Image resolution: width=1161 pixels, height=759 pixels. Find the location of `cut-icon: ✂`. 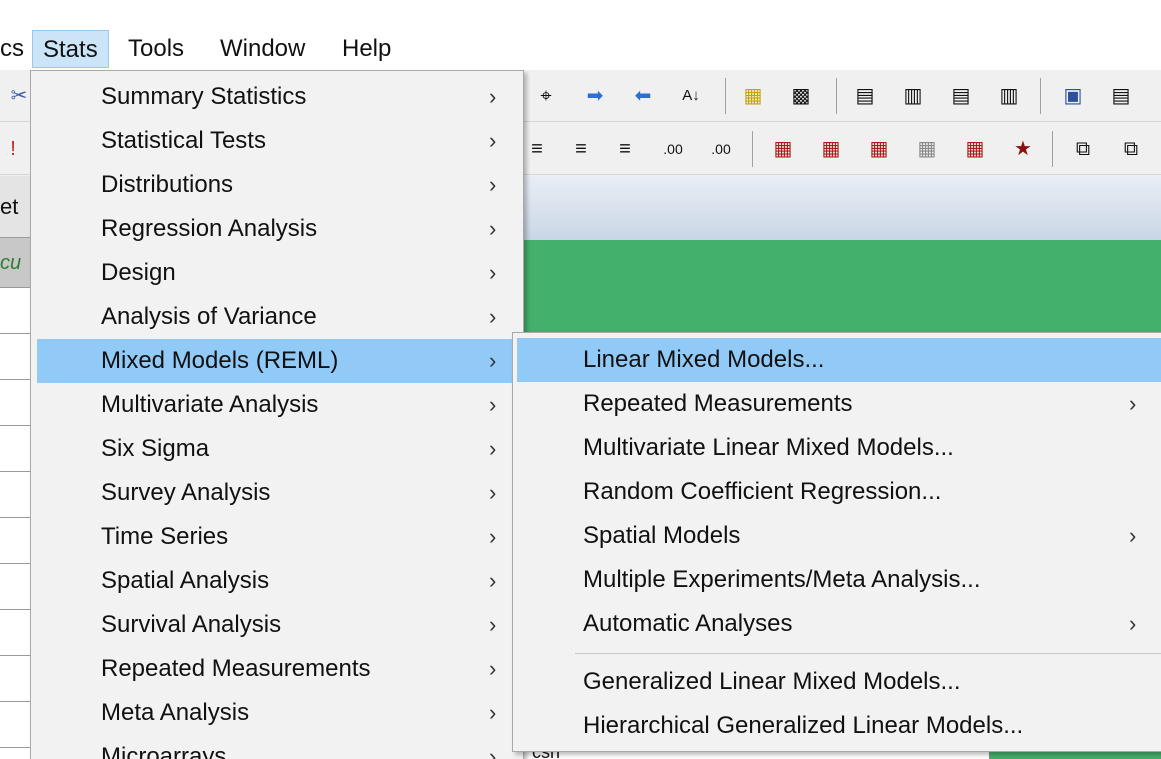

cut-icon: ✂ is located at coordinates (19, 96).